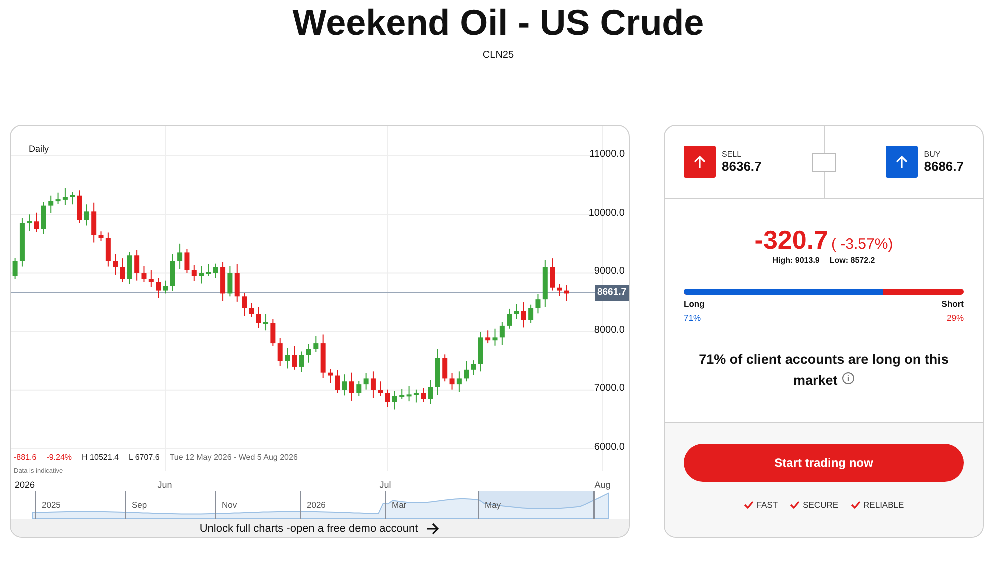 Image resolution: width=997 pixels, height=565 pixels. I want to click on short-percent: 29%, so click(955, 318).